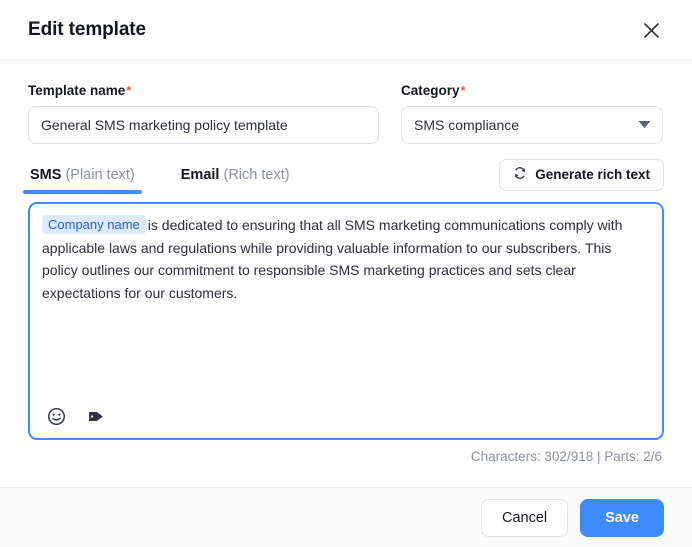  I want to click on category-selected-value: SMS compliance, so click(467, 125).